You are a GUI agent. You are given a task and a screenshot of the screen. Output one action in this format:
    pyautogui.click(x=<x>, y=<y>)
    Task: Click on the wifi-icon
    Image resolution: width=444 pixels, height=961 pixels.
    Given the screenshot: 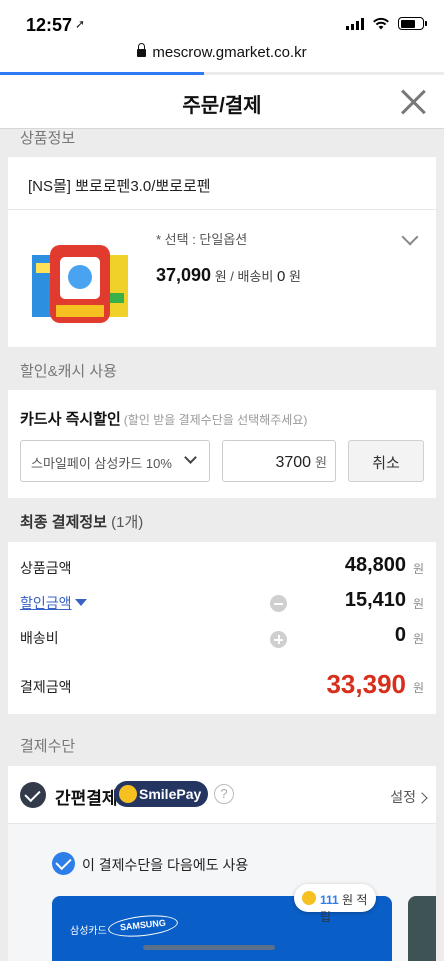 What is the action you would take?
    pyautogui.click(x=381, y=23)
    